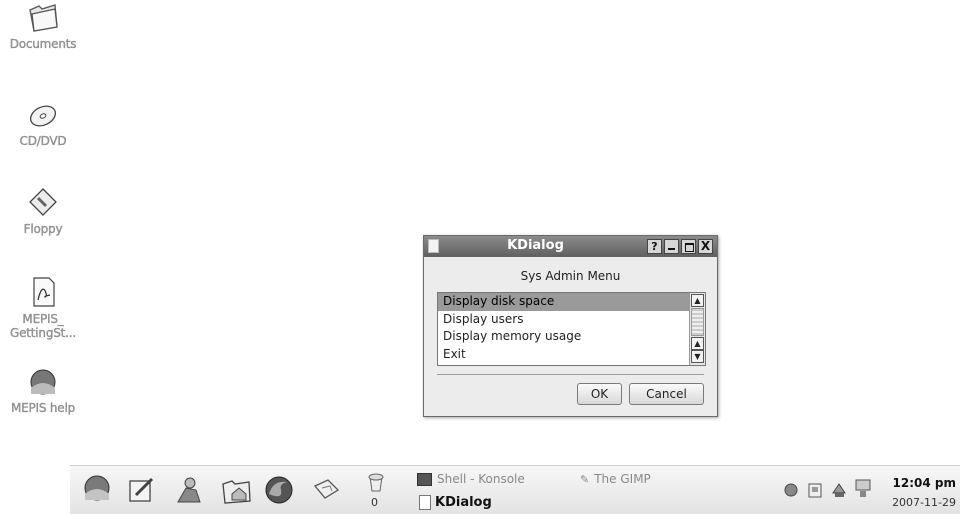 The width and height of the screenshot is (960, 514). I want to click on menu-heading: Sys Admin Menu, so click(570, 276).